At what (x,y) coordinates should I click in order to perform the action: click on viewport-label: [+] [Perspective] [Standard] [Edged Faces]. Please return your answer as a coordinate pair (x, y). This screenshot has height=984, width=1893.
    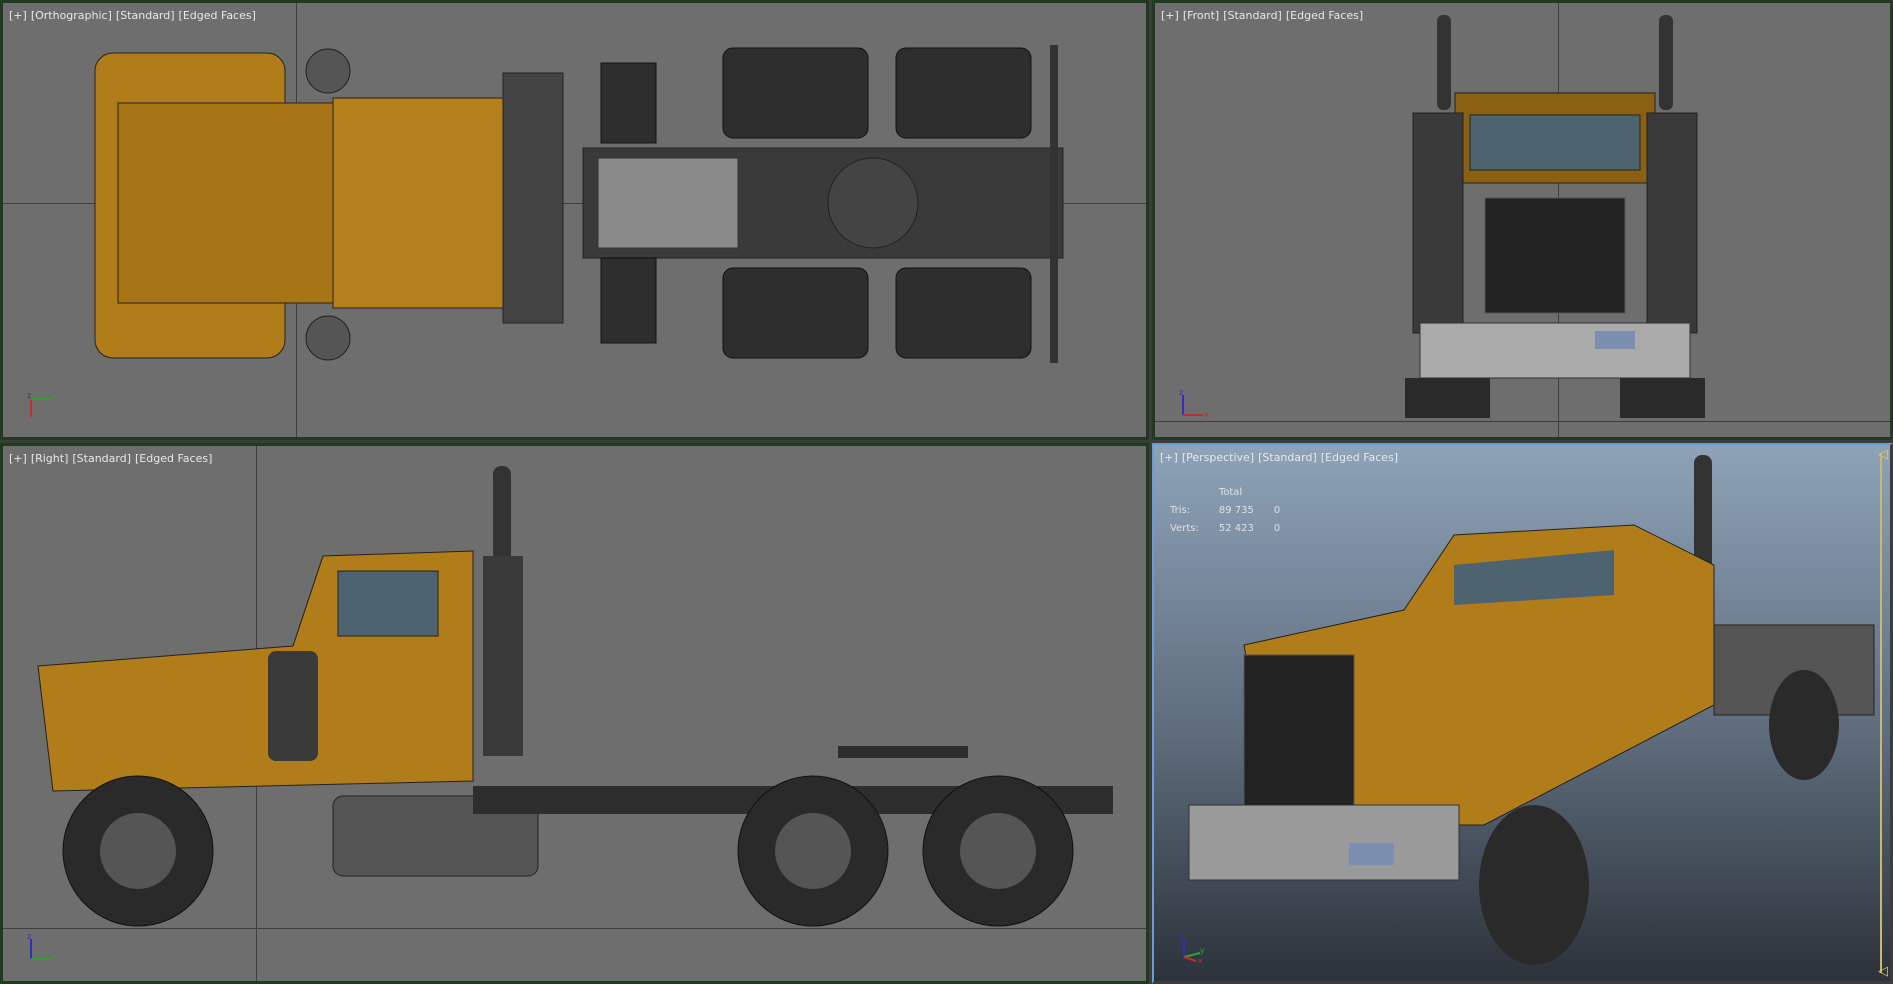
    Looking at the image, I should click on (1281, 457).